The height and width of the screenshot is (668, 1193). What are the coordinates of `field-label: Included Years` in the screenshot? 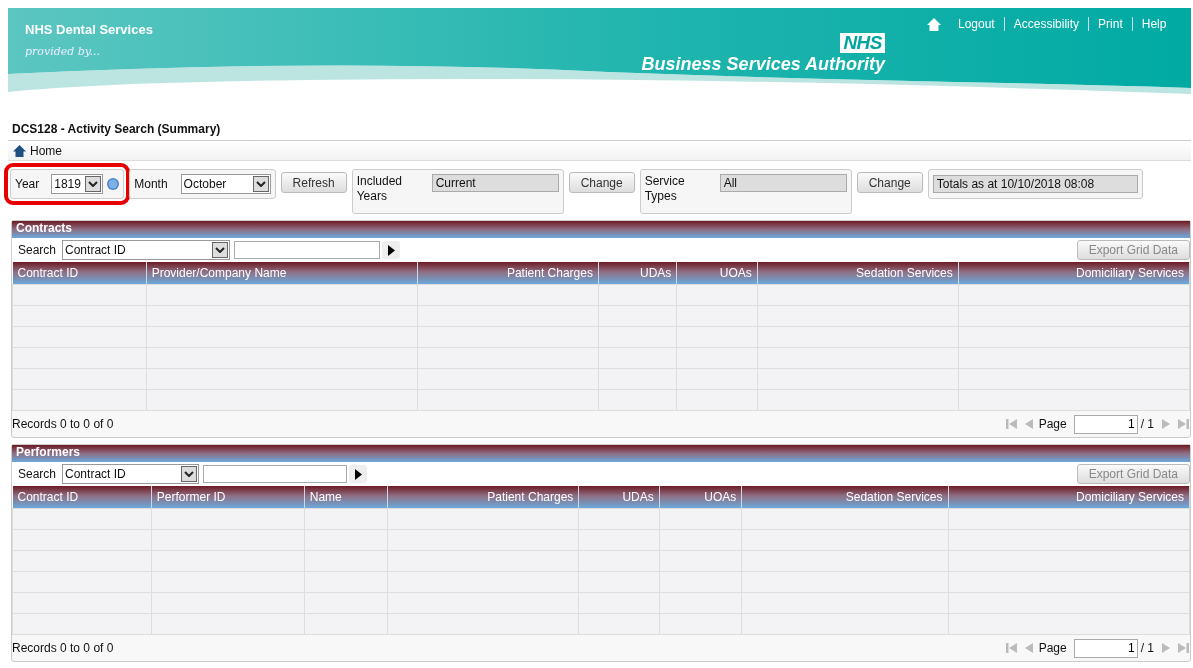 It's located at (379, 189).